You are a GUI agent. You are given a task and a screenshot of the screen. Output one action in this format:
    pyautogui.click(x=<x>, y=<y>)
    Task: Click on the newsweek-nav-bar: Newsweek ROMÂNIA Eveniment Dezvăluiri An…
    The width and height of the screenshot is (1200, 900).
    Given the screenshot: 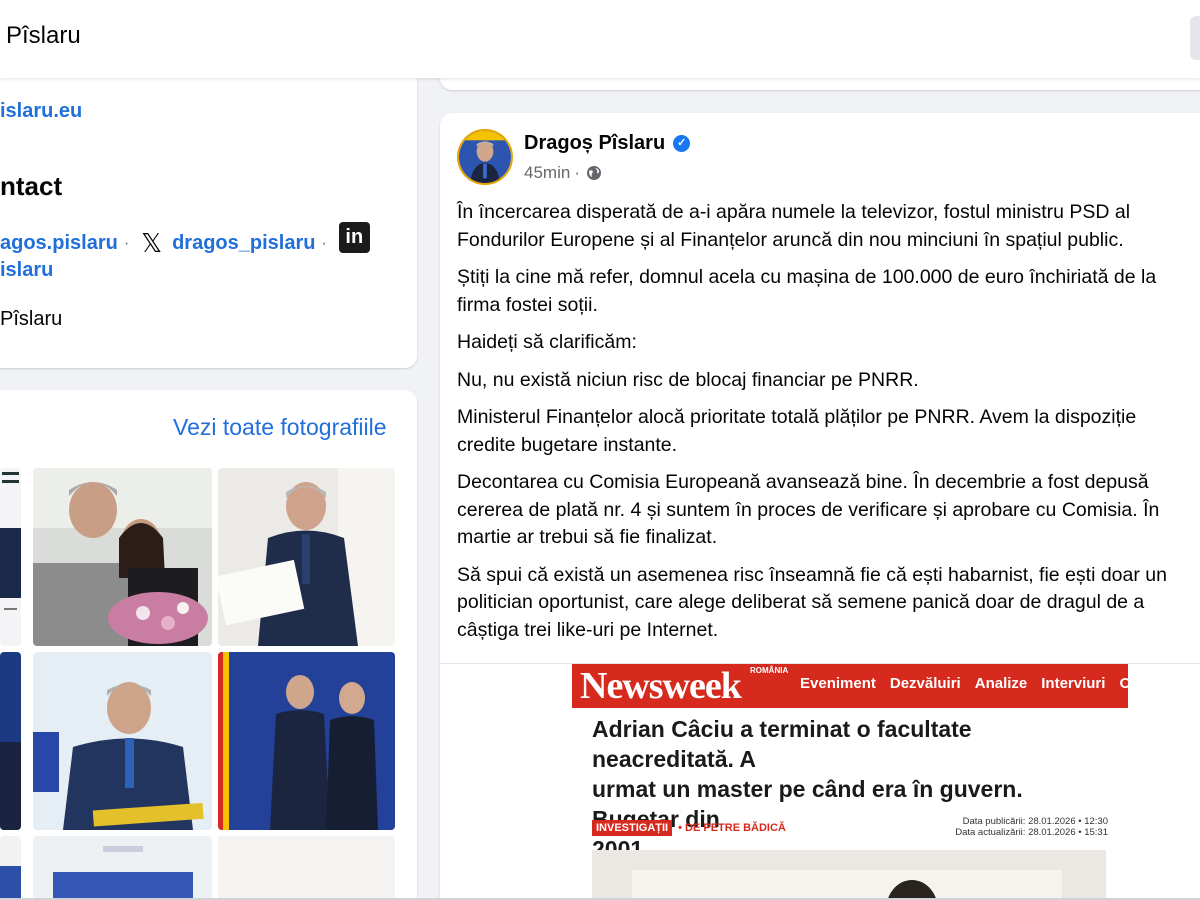 What is the action you would take?
    pyautogui.click(x=850, y=686)
    